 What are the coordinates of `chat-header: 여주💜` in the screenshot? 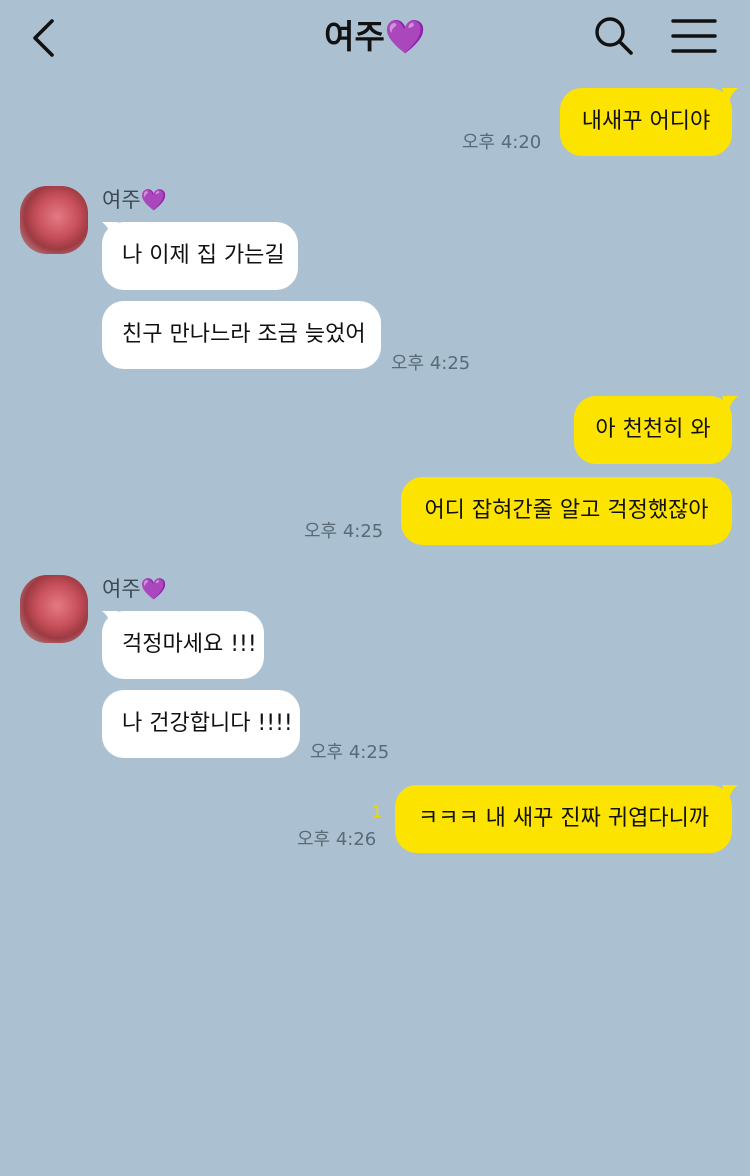 It's located at (375, 40).